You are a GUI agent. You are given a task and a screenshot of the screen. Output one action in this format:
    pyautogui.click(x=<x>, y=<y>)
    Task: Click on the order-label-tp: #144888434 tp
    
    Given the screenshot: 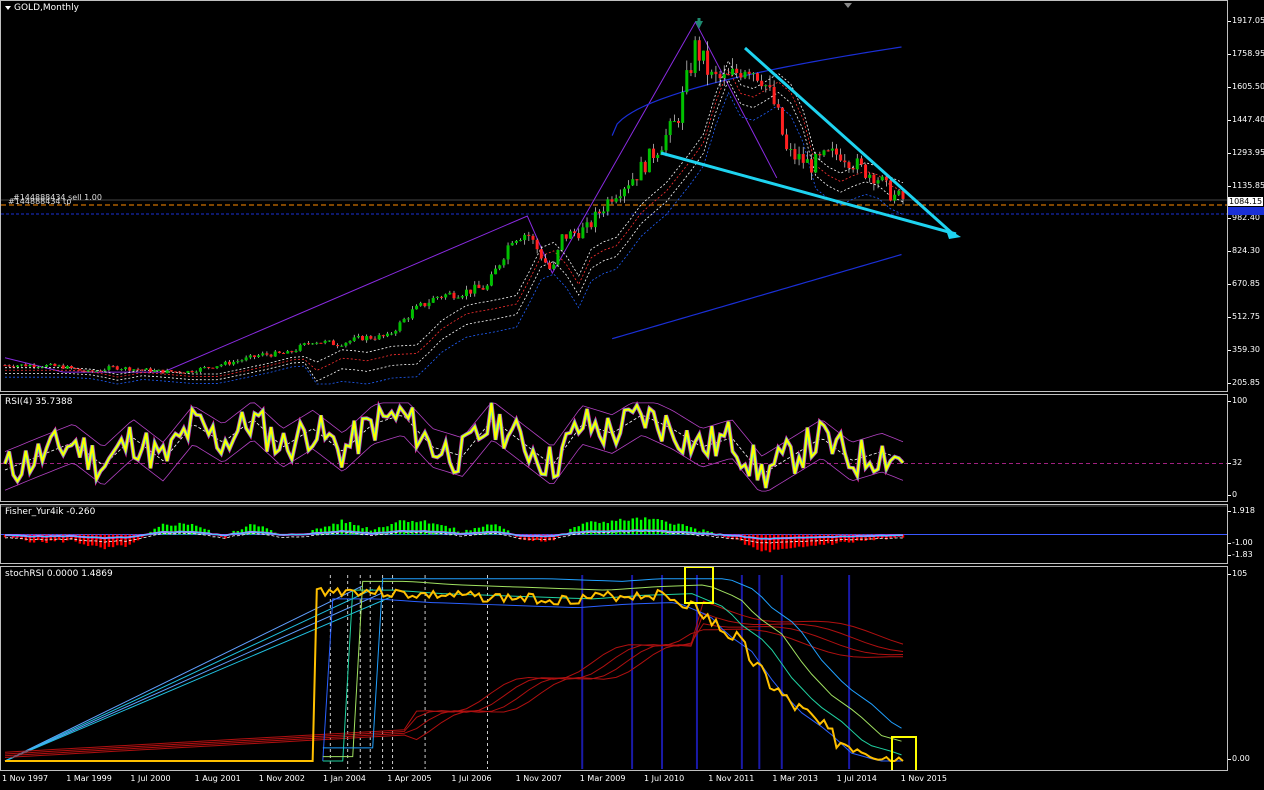 What is the action you would take?
    pyautogui.click(x=39, y=201)
    